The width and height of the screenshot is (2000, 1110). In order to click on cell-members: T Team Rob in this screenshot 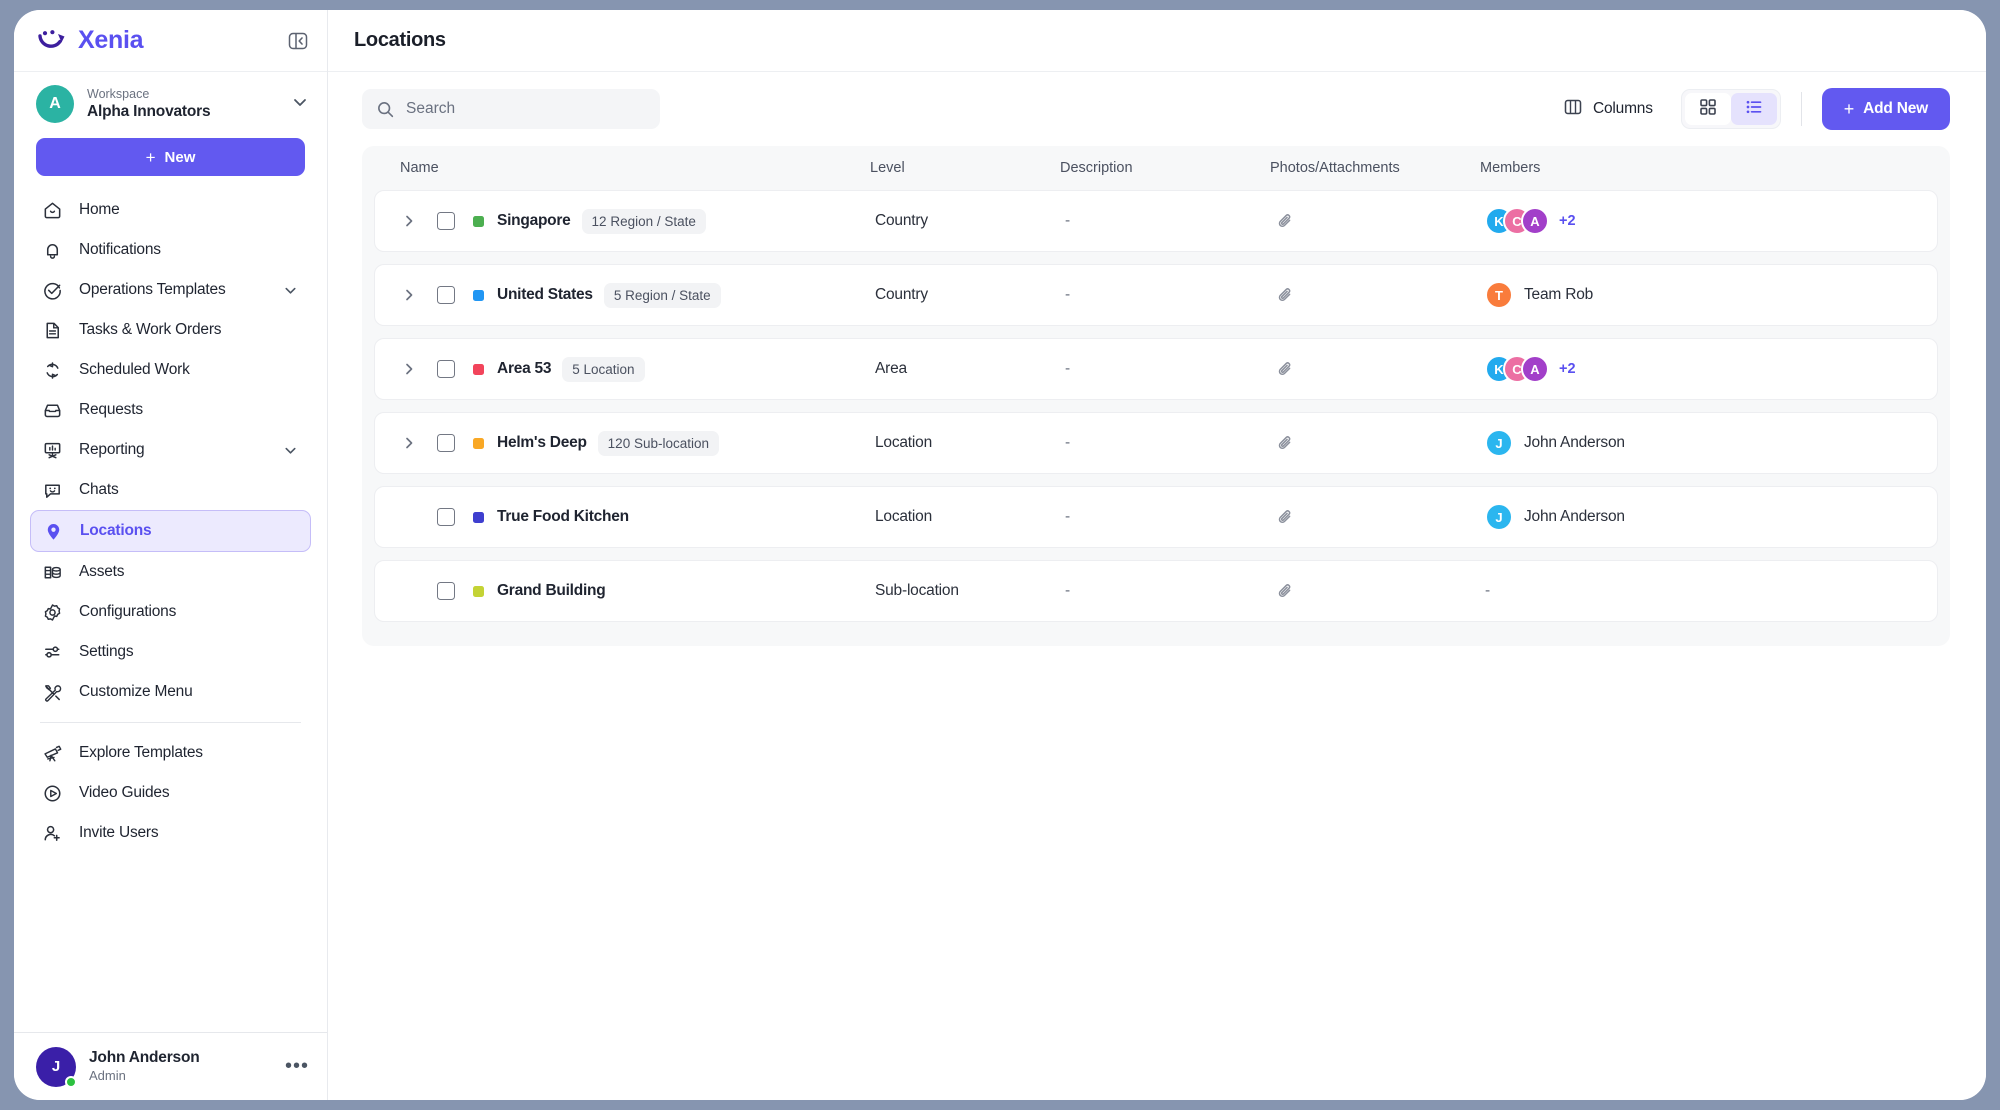, I will do `click(1711, 295)`.